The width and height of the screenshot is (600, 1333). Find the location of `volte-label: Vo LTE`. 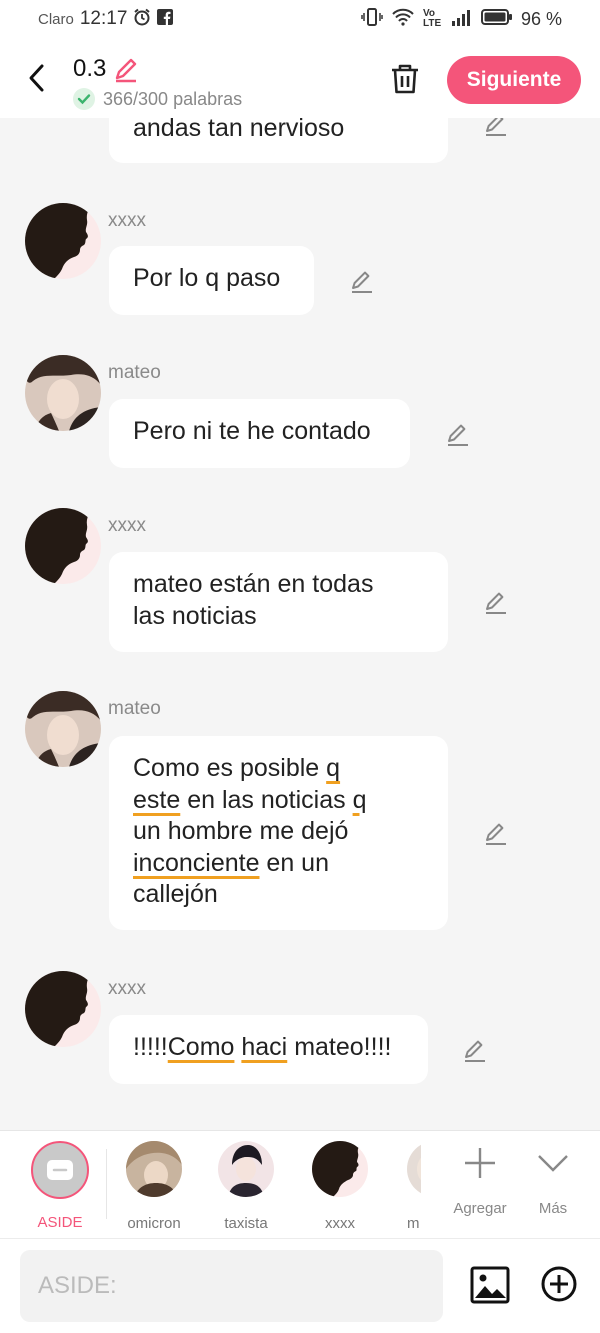

volte-label: Vo LTE is located at coordinates (432, 18).